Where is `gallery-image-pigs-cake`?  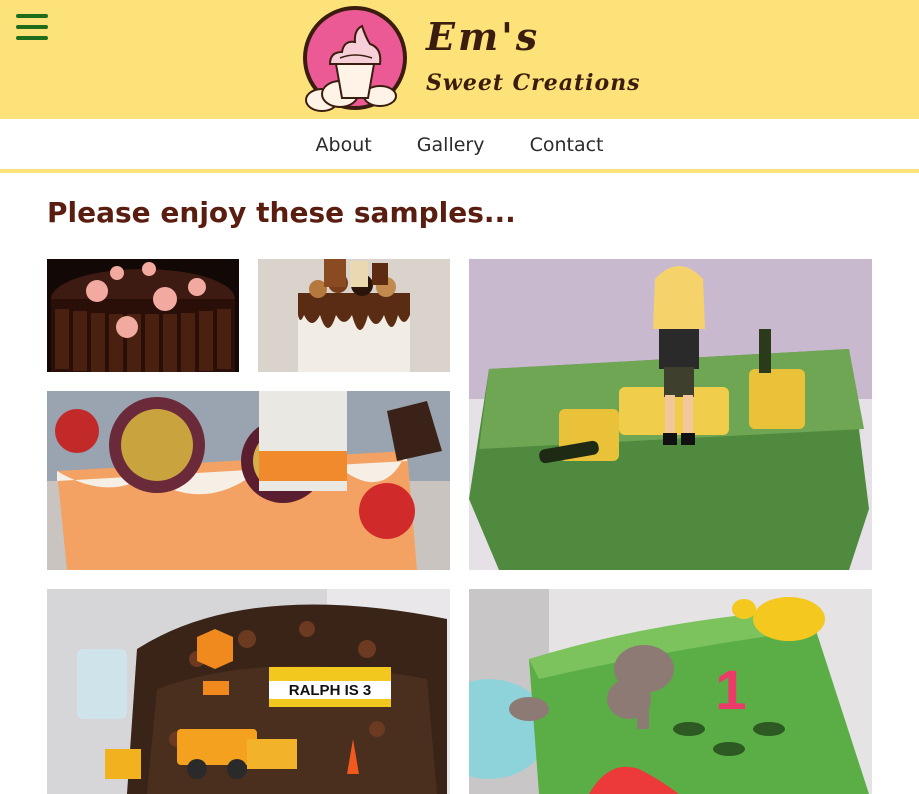
gallery-image-pigs-cake is located at coordinates (143, 315).